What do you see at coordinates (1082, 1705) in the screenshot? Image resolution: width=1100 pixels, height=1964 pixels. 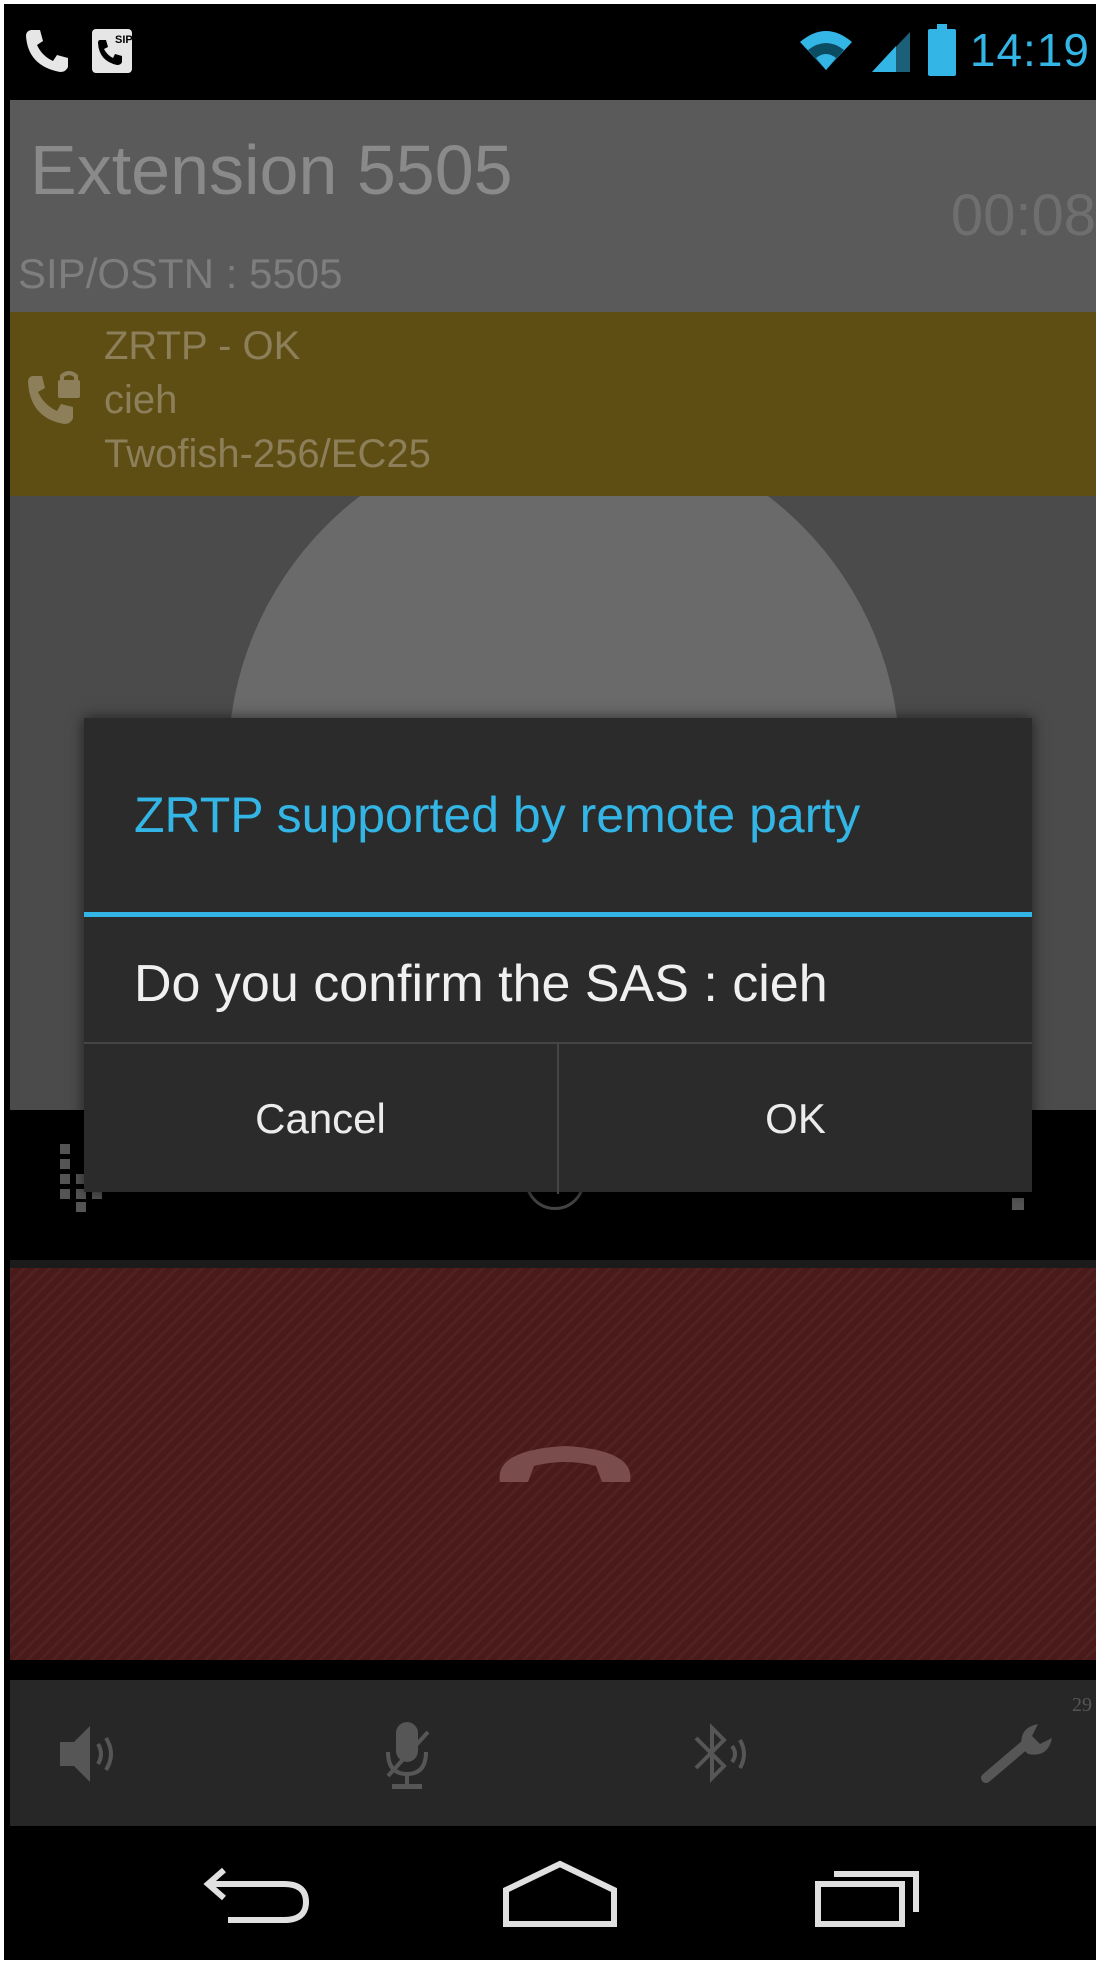 I see `toolbar-badge: 29` at bounding box center [1082, 1705].